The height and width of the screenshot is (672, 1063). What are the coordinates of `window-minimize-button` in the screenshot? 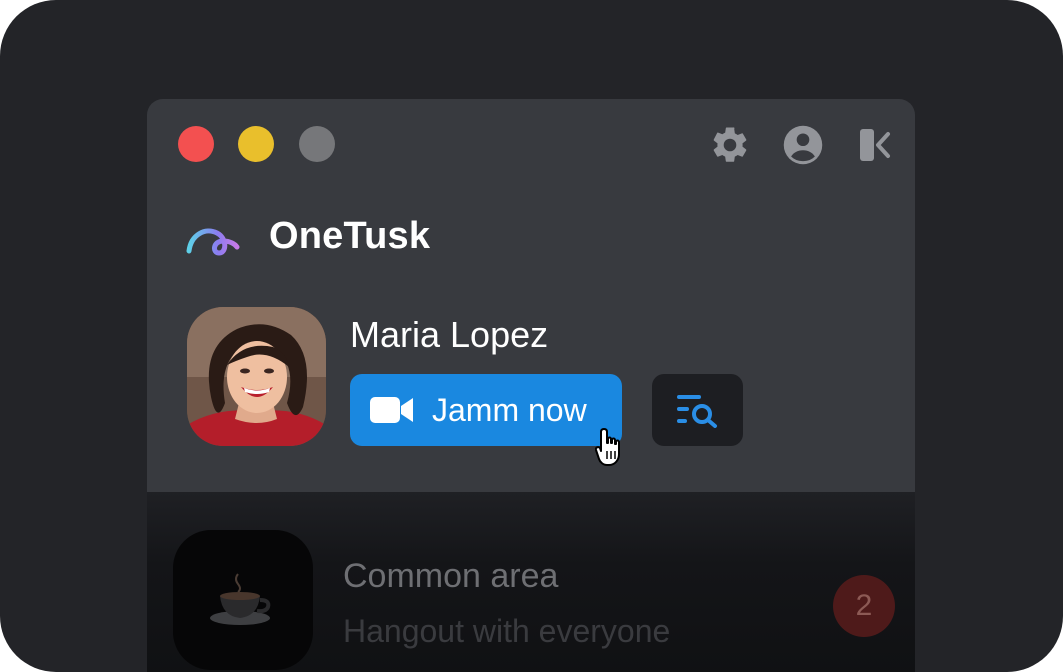 It's located at (256, 144).